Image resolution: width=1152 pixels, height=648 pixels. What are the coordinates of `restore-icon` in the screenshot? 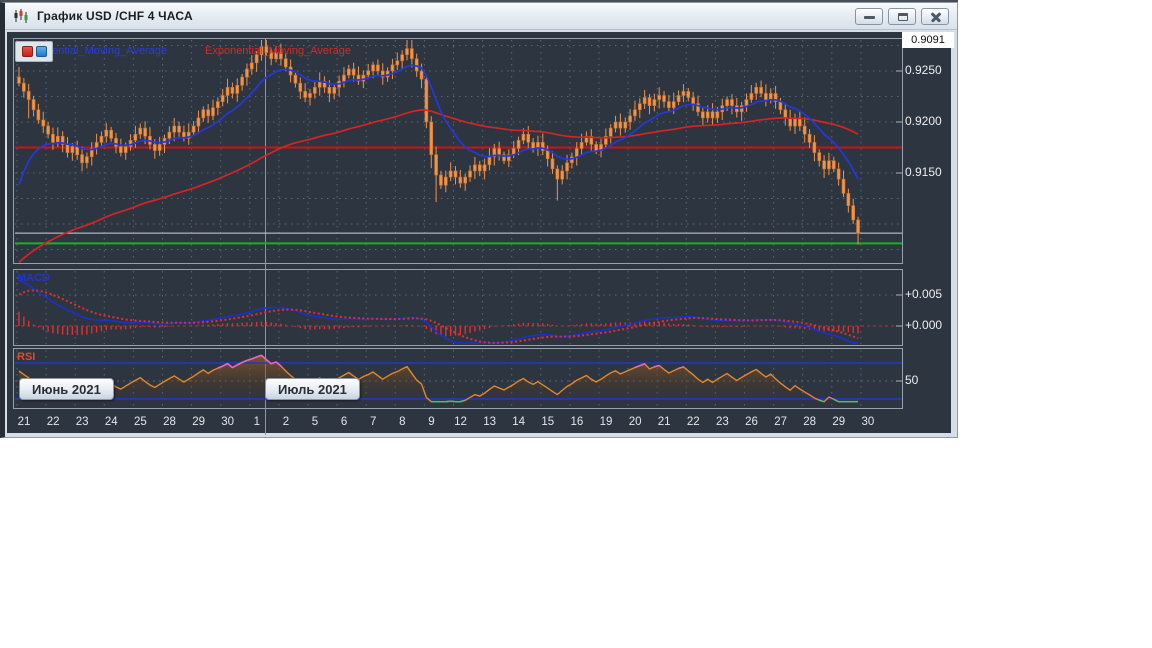 It's located at (903, 17).